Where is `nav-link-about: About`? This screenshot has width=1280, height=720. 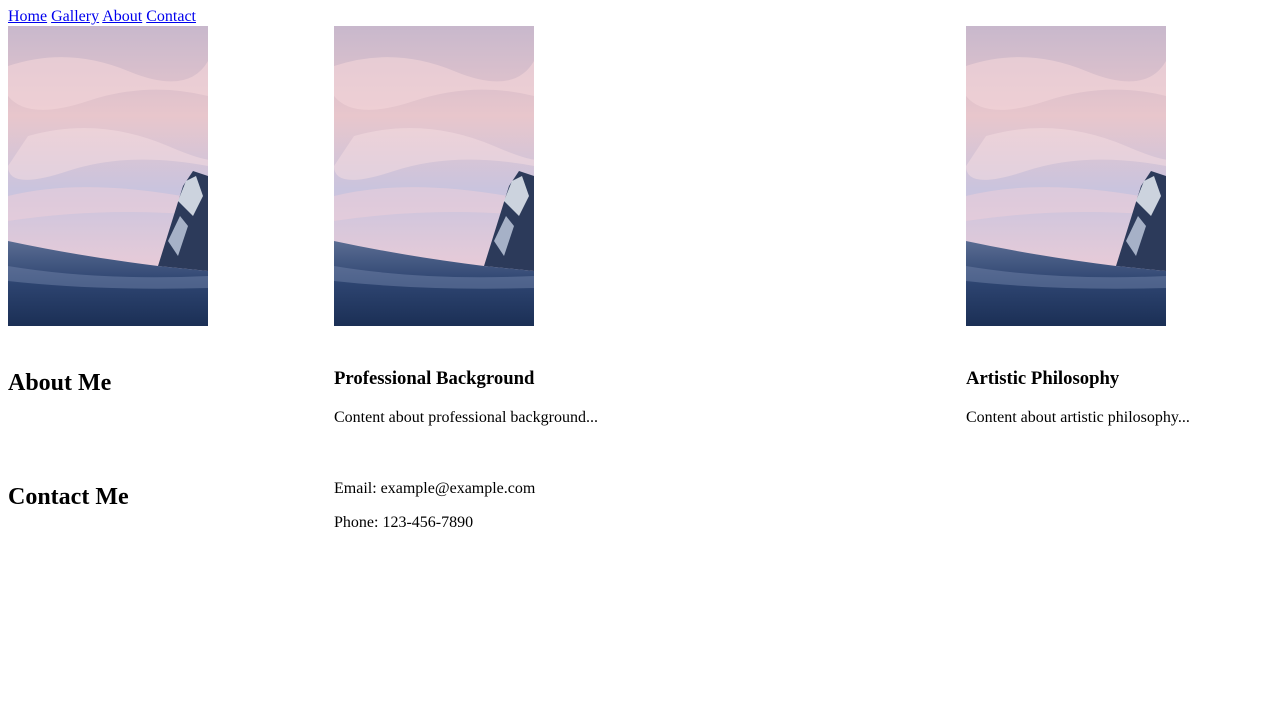
nav-link-about: About is located at coordinates (122, 16).